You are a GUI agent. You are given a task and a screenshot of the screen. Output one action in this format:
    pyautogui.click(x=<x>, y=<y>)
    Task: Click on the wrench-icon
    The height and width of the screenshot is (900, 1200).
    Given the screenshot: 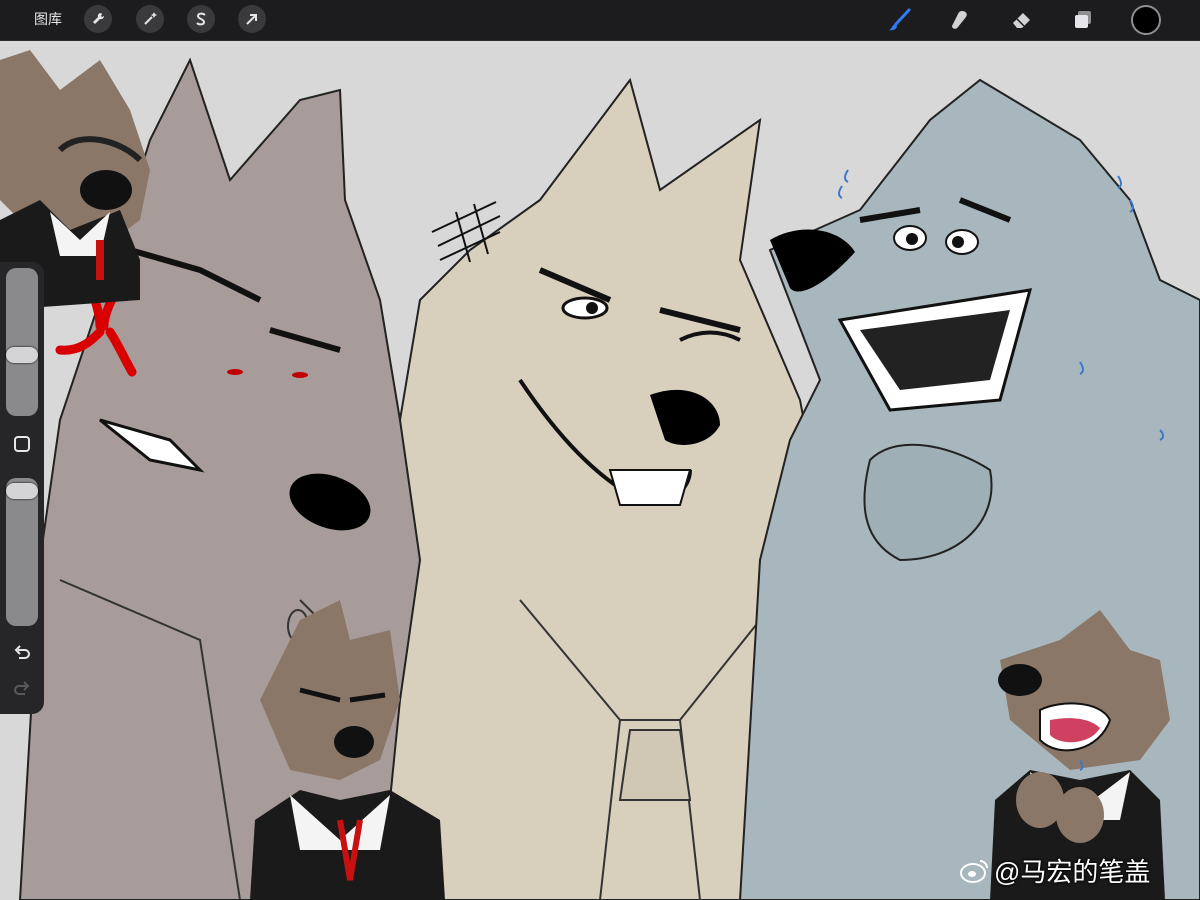 What is the action you would take?
    pyautogui.click(x=99, y=18)
    